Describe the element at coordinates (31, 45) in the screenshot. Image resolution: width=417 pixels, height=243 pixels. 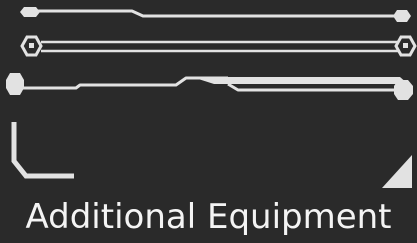
I see `double-rail-left-dot` at that location.